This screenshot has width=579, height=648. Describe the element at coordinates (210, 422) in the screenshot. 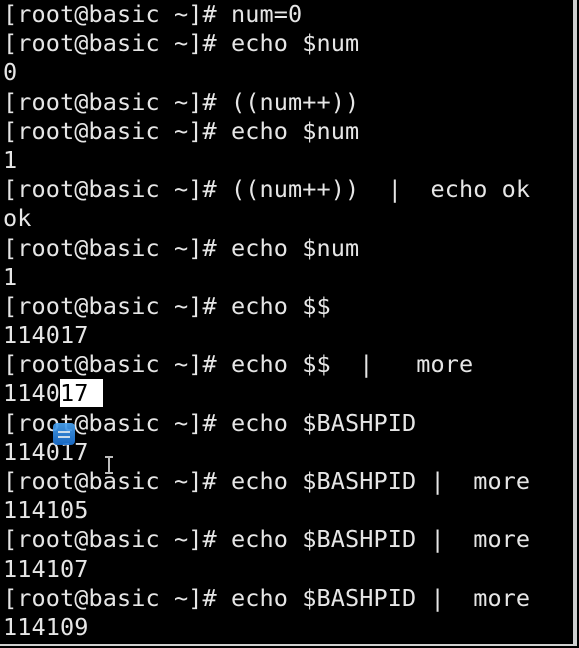

I see `terminal-line: [root@basic ~]# echo $BASHPID` at that location.